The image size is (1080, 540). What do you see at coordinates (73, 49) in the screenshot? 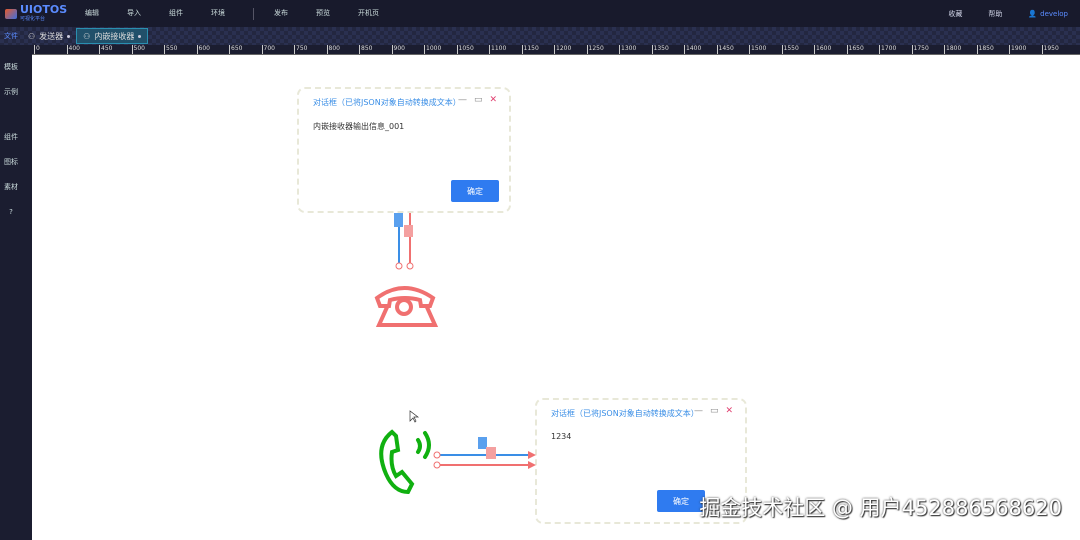
I see `ruler-tick: 400` at bounding box center [73, 49].